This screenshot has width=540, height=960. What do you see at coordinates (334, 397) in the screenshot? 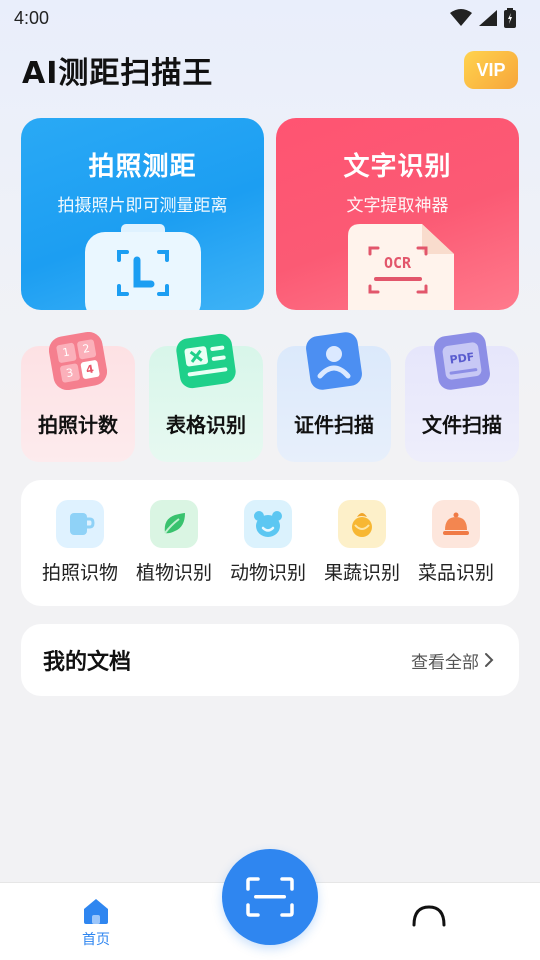
I see `tool-id-scan: 证件扫描` at bounding box center [334, 397].